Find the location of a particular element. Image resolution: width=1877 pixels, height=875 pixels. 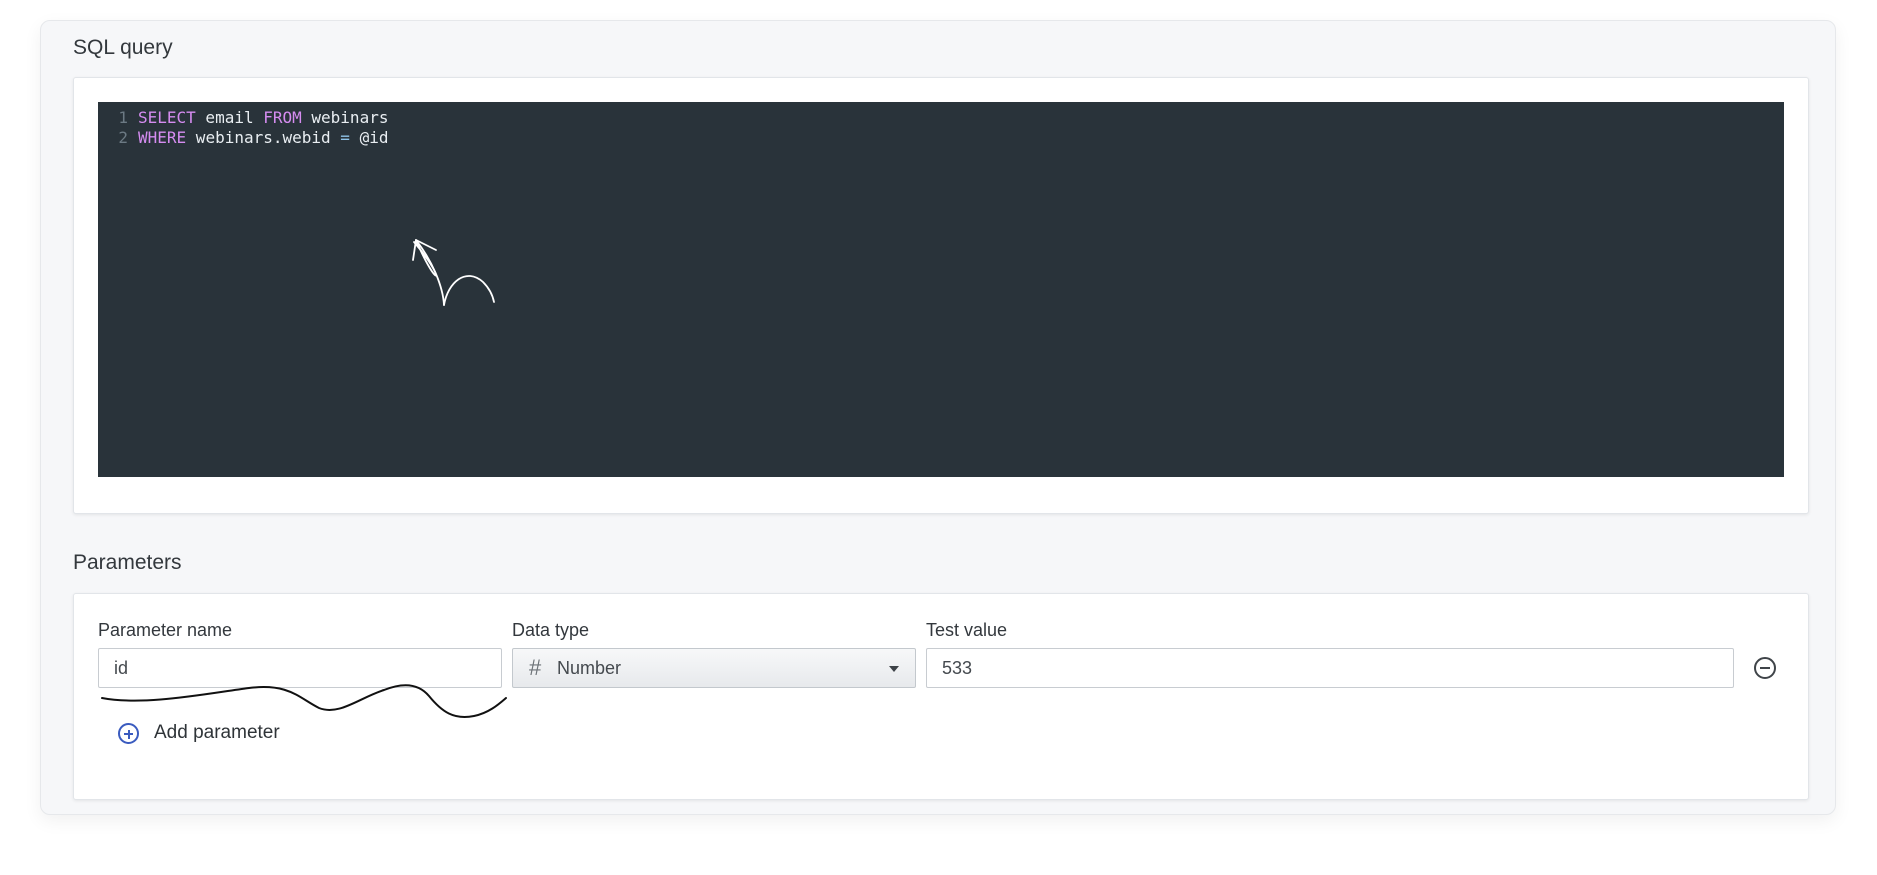

keyword-token: SELECT is located at coordinates (167, 117).